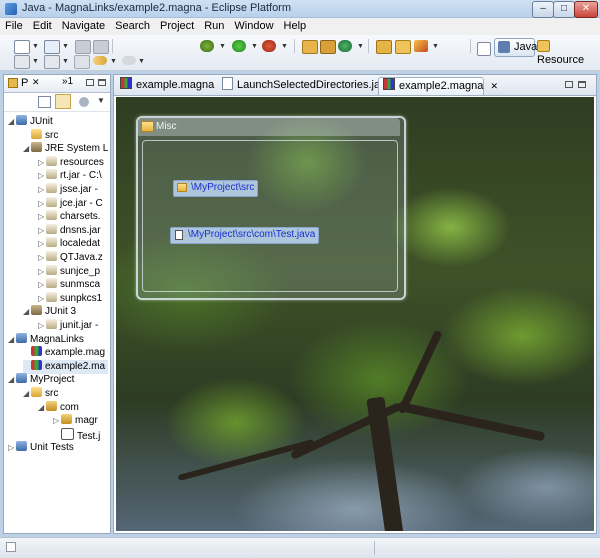 The image size is (600, 558). I want to click on search-icon, so click(421, 46).